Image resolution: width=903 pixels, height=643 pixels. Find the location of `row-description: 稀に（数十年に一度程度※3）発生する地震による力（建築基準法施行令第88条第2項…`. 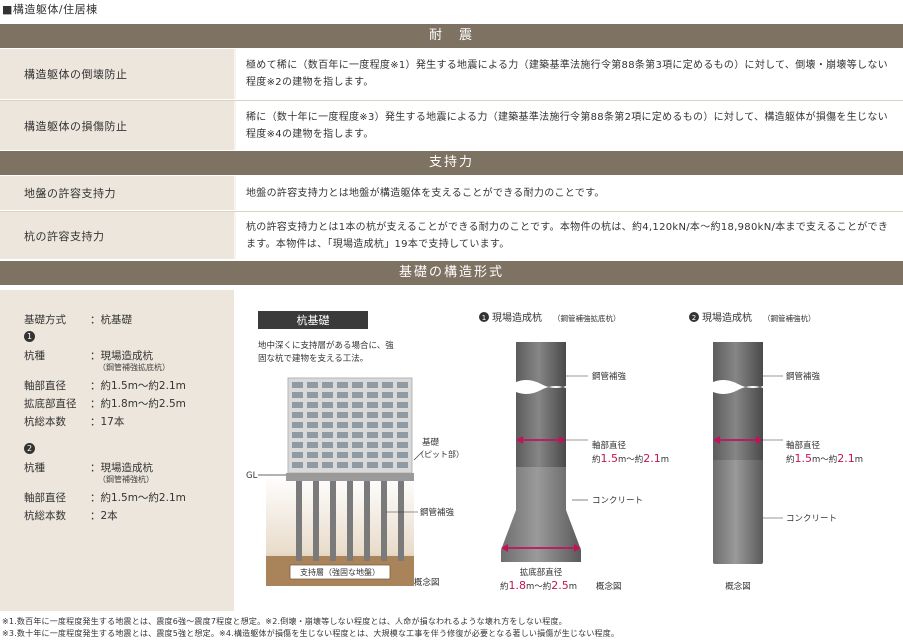

row-description: 稀に（数十年に一度程度※3）発生する地震による力（建築基準法施行令第88条第2項… is located at coordinates (569, 125).